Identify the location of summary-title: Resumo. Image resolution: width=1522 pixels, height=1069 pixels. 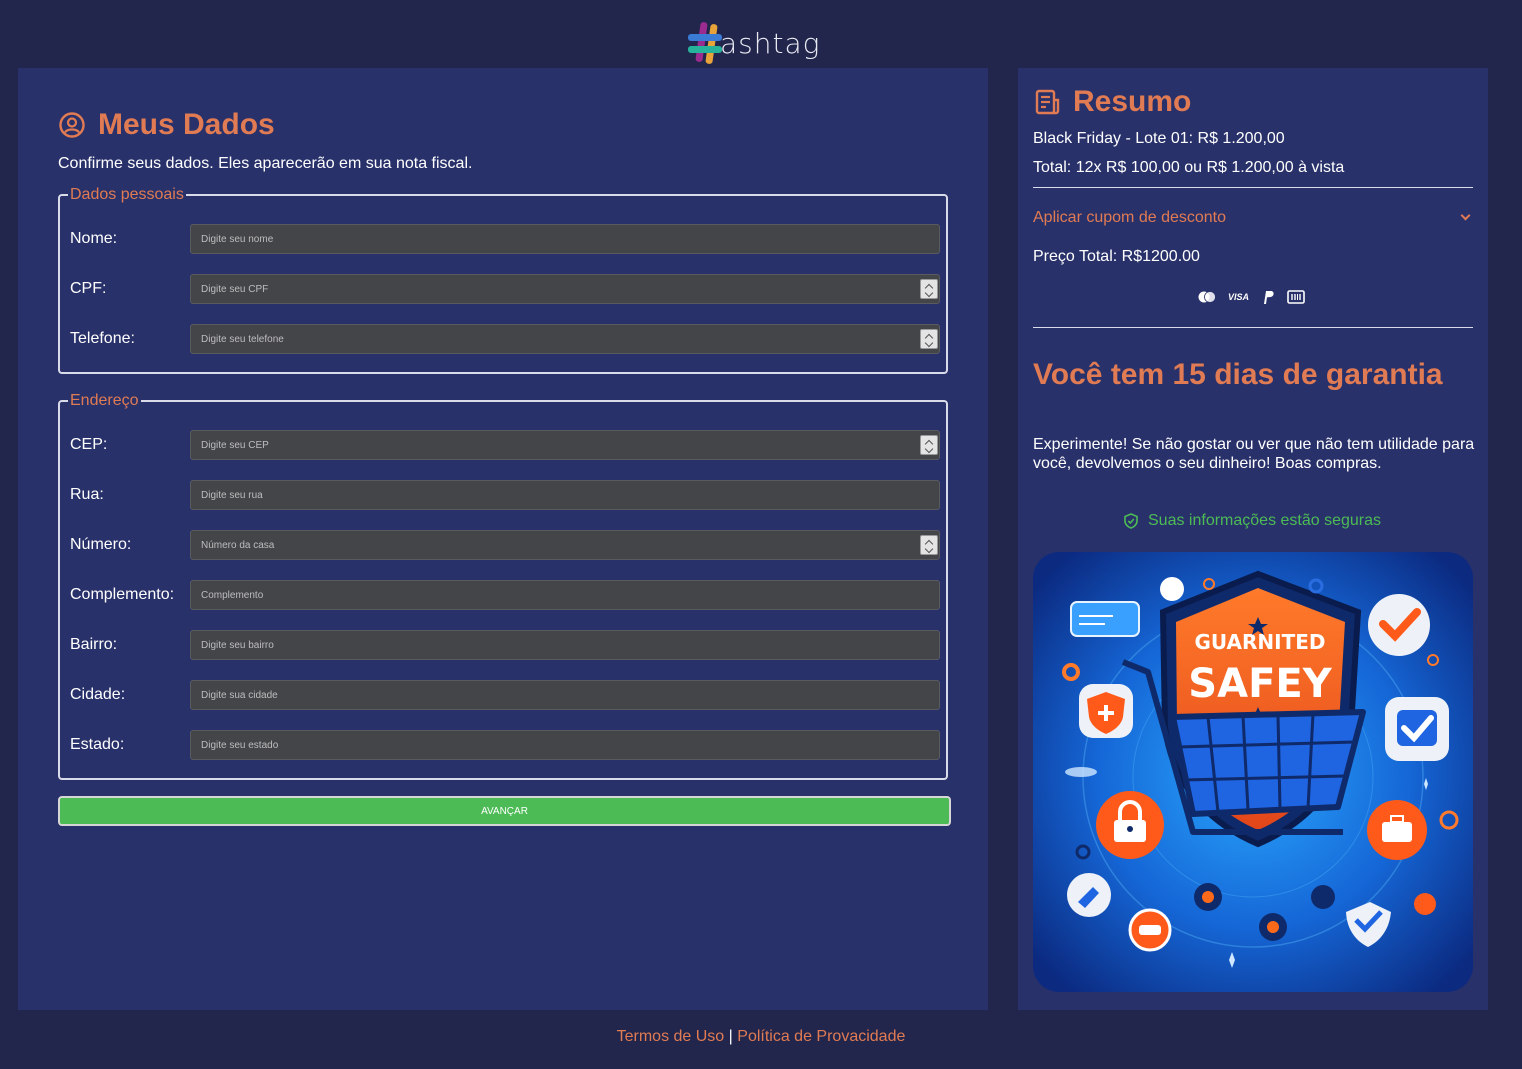
(1112, 102).